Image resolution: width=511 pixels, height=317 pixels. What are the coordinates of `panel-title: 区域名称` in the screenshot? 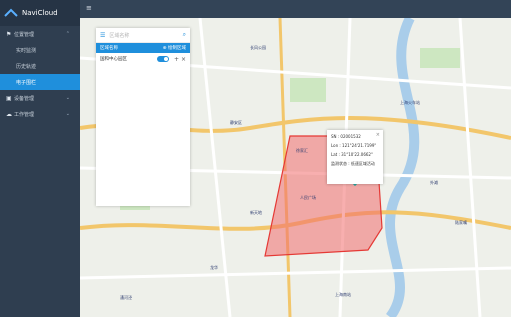 It's located at (109, 48).